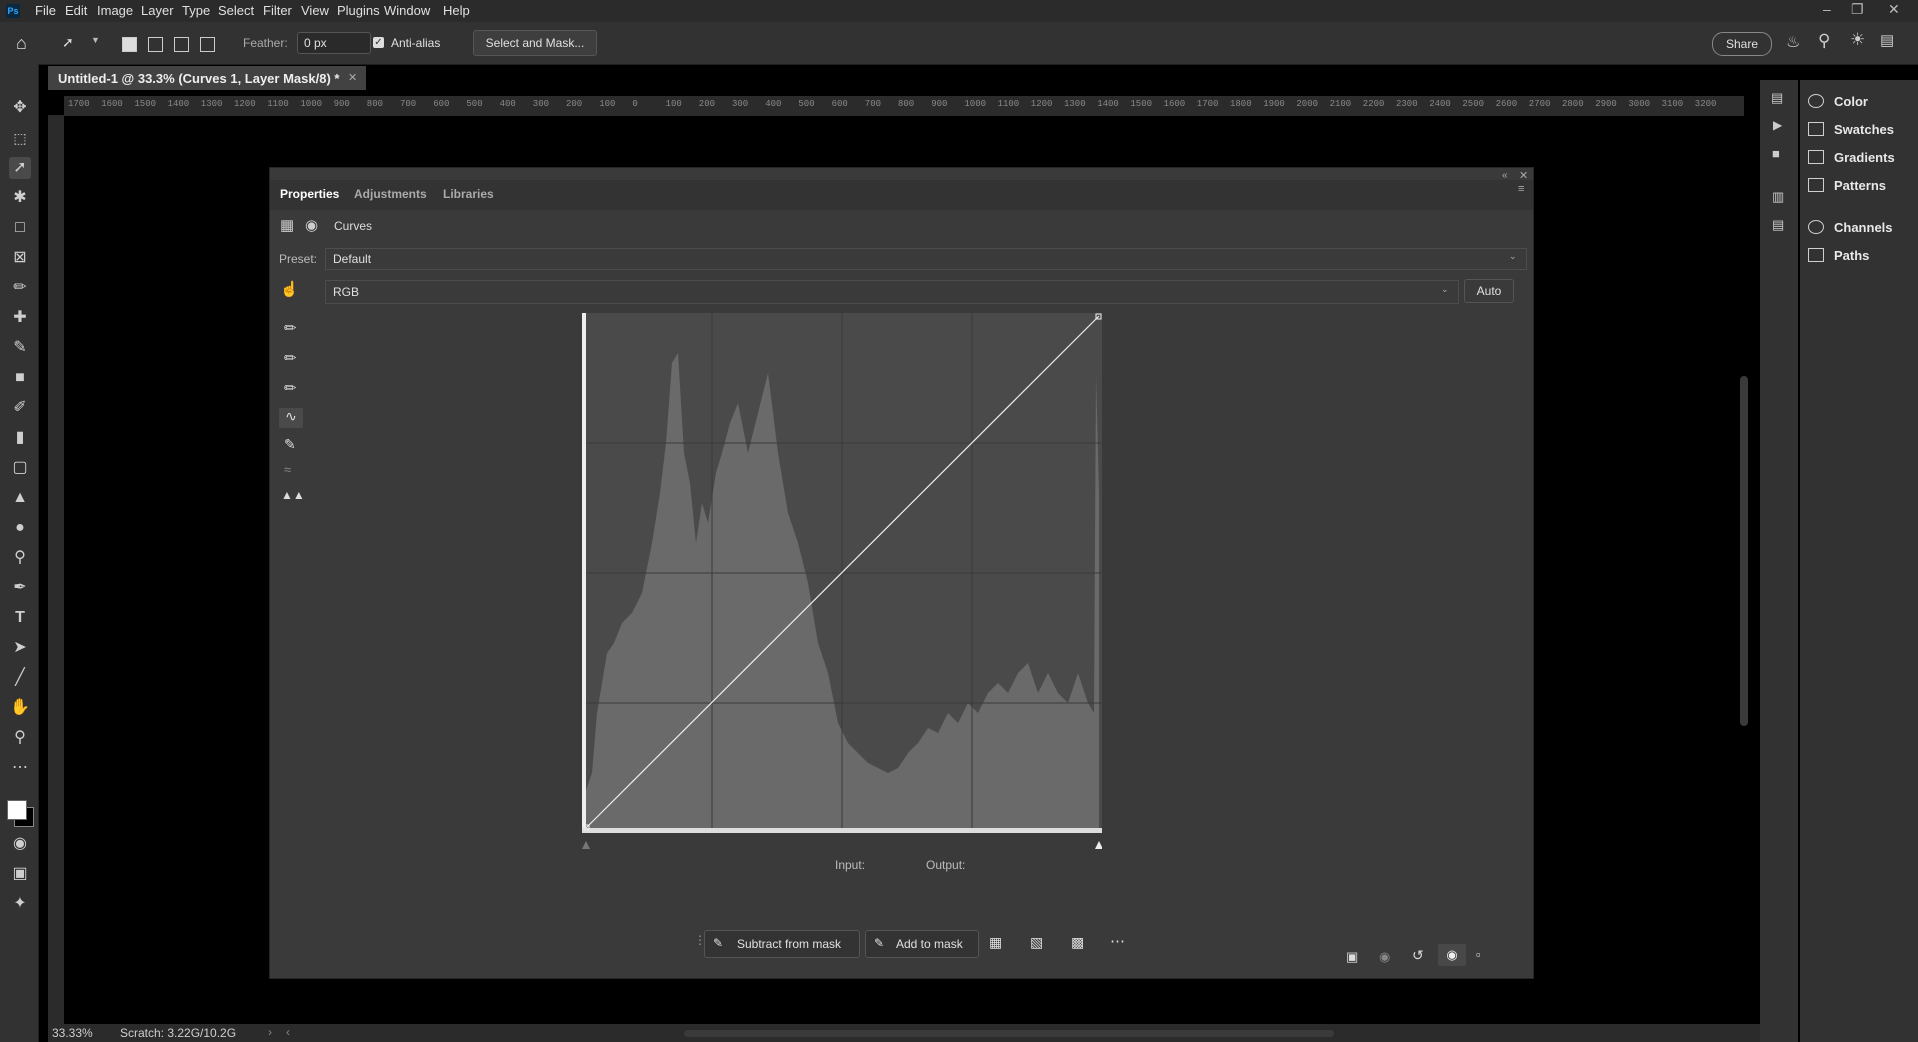  Describe the element at coordinates (1384, 957) in the screenshot. I see `view-previous-state-icon: ◉` at that location.